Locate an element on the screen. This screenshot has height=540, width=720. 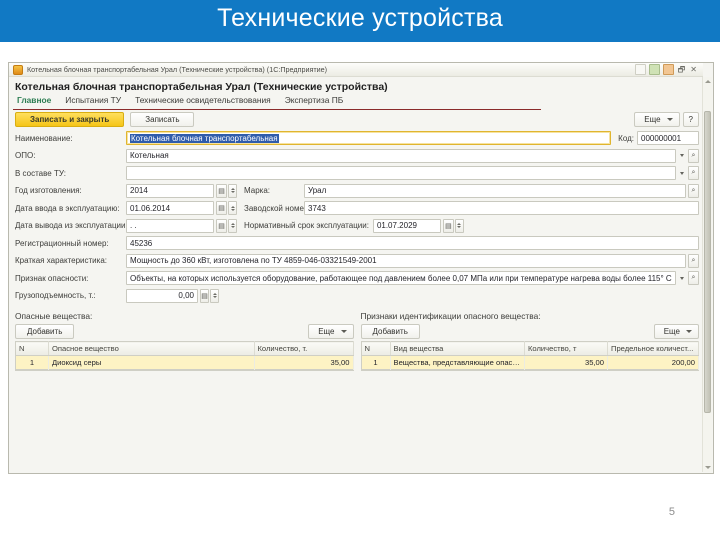
manufacture-year-stepper is located at coordinates (232, 190).